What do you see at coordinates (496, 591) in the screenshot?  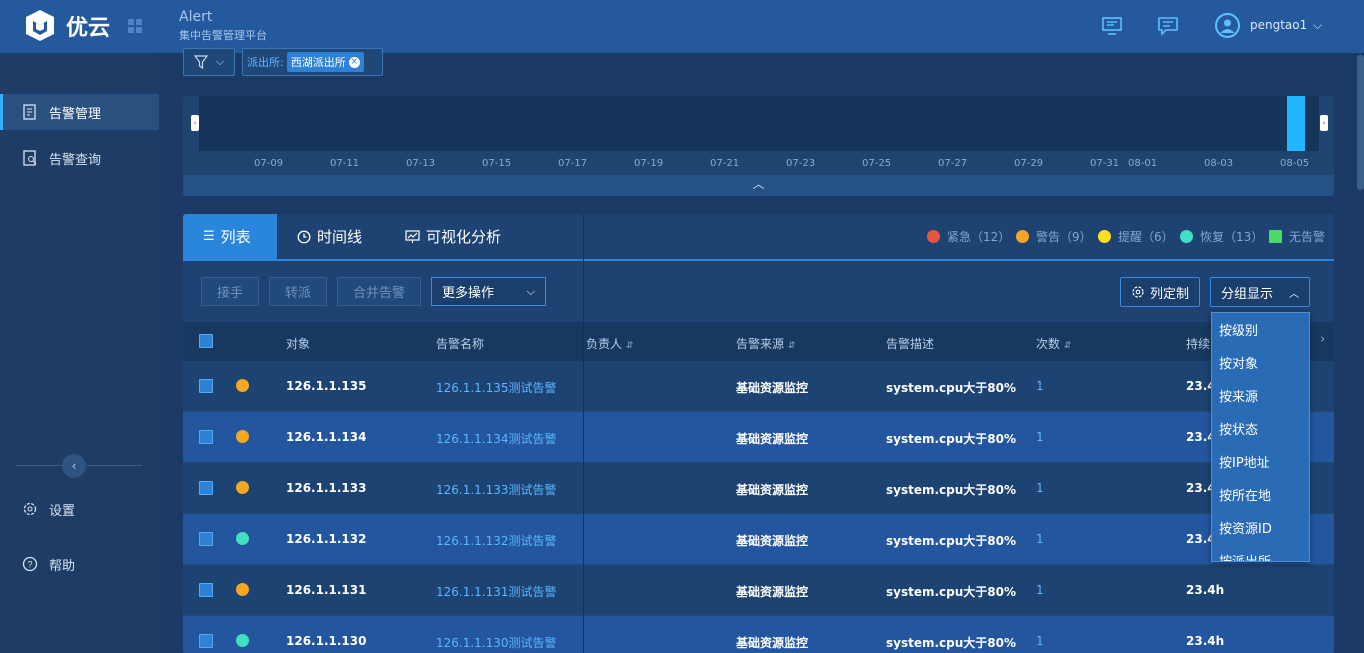 I see `cell-alarm-name: 126.1.1.131测试告警` at bounding box center [496, 591].